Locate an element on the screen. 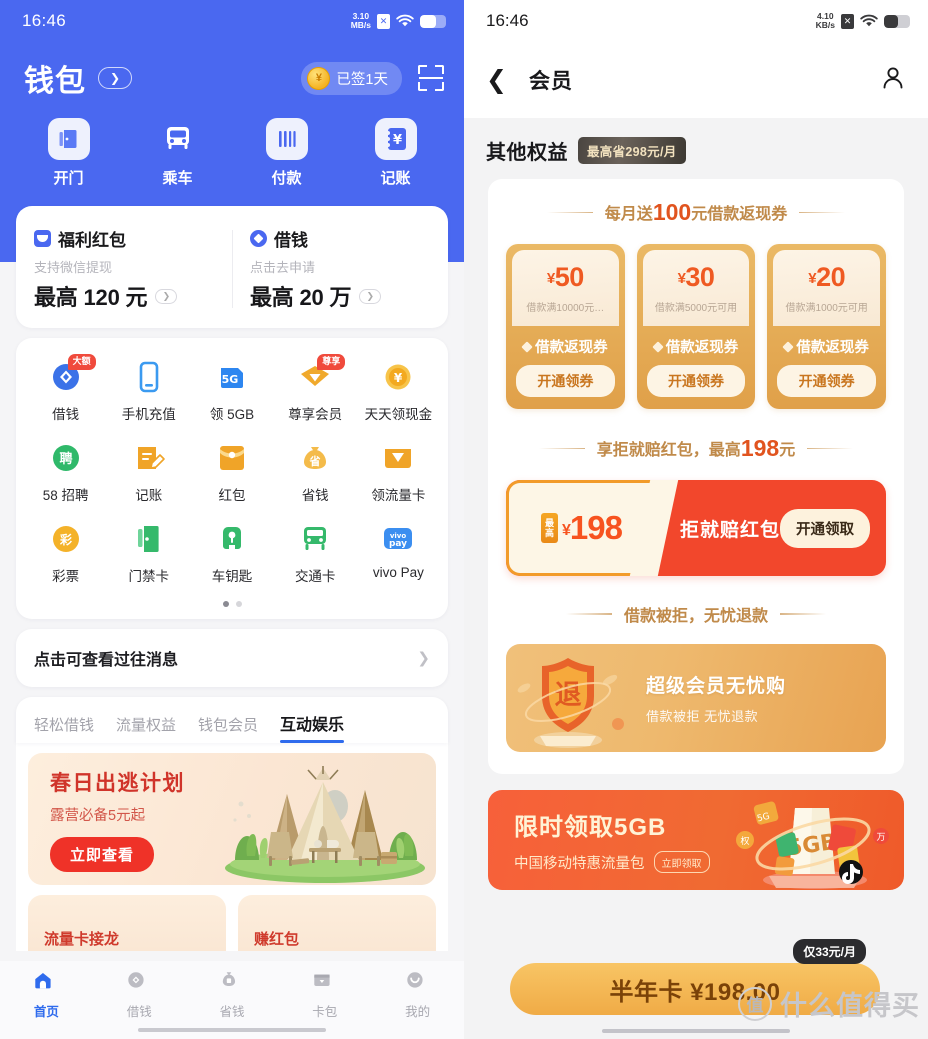 The width and height of the screenshot is (928, 1039). quick-action-pay: 付款 is located at coordinates (287, 153).